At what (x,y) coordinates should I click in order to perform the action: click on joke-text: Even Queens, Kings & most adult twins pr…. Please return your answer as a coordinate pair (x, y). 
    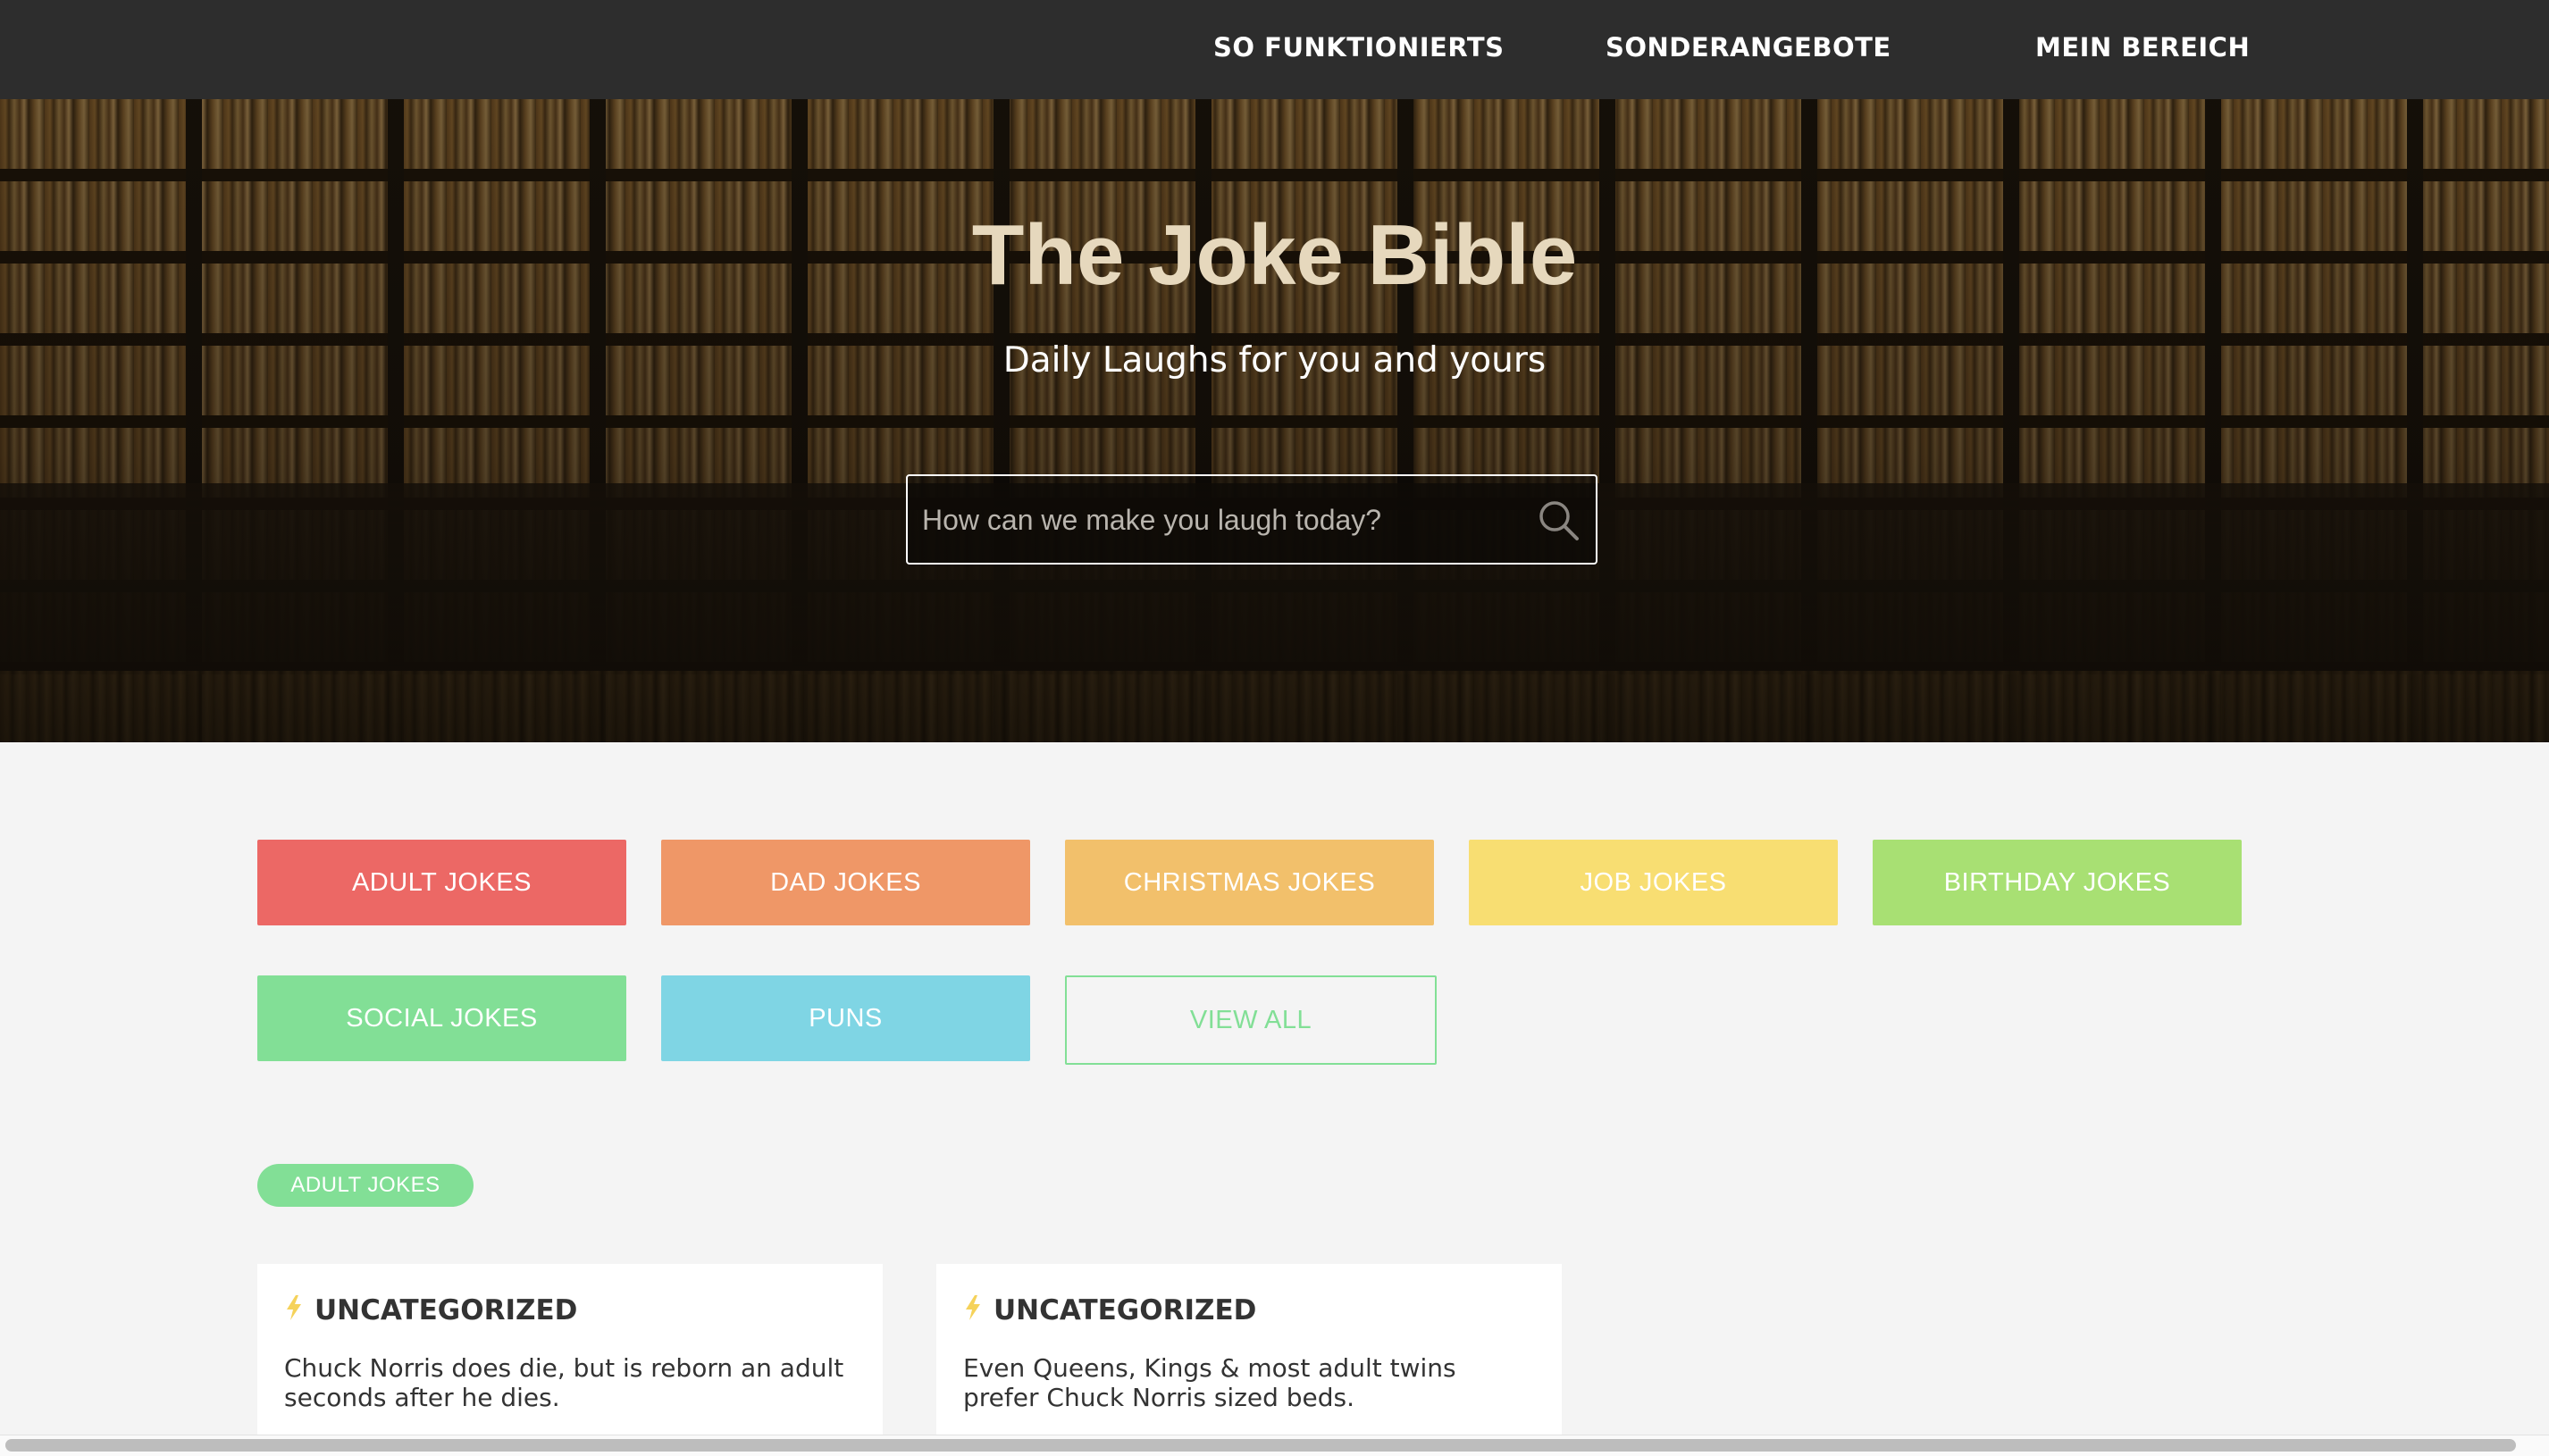
    Looking at the image, I should click on (1209, 1382).